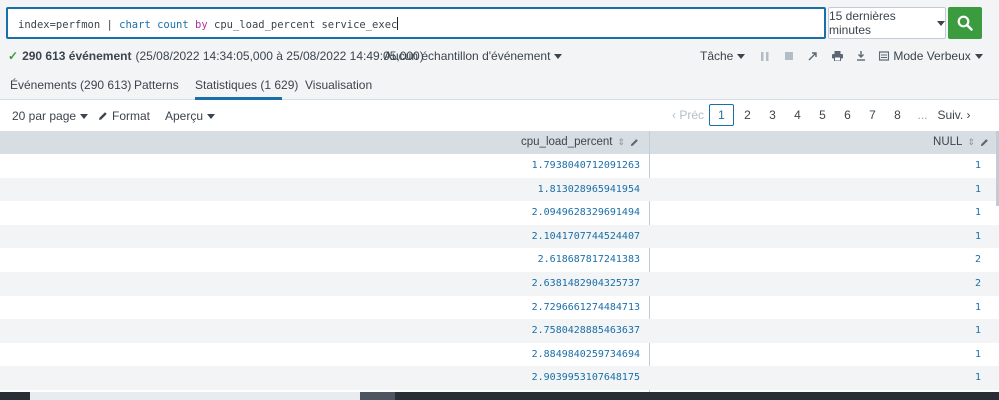 This screenshot has height=400, width=999. What do you see at coordinates (338, 85) in the screenshot?
I see `tab-visualization: Visualisation` at bounding box center [338, 85].